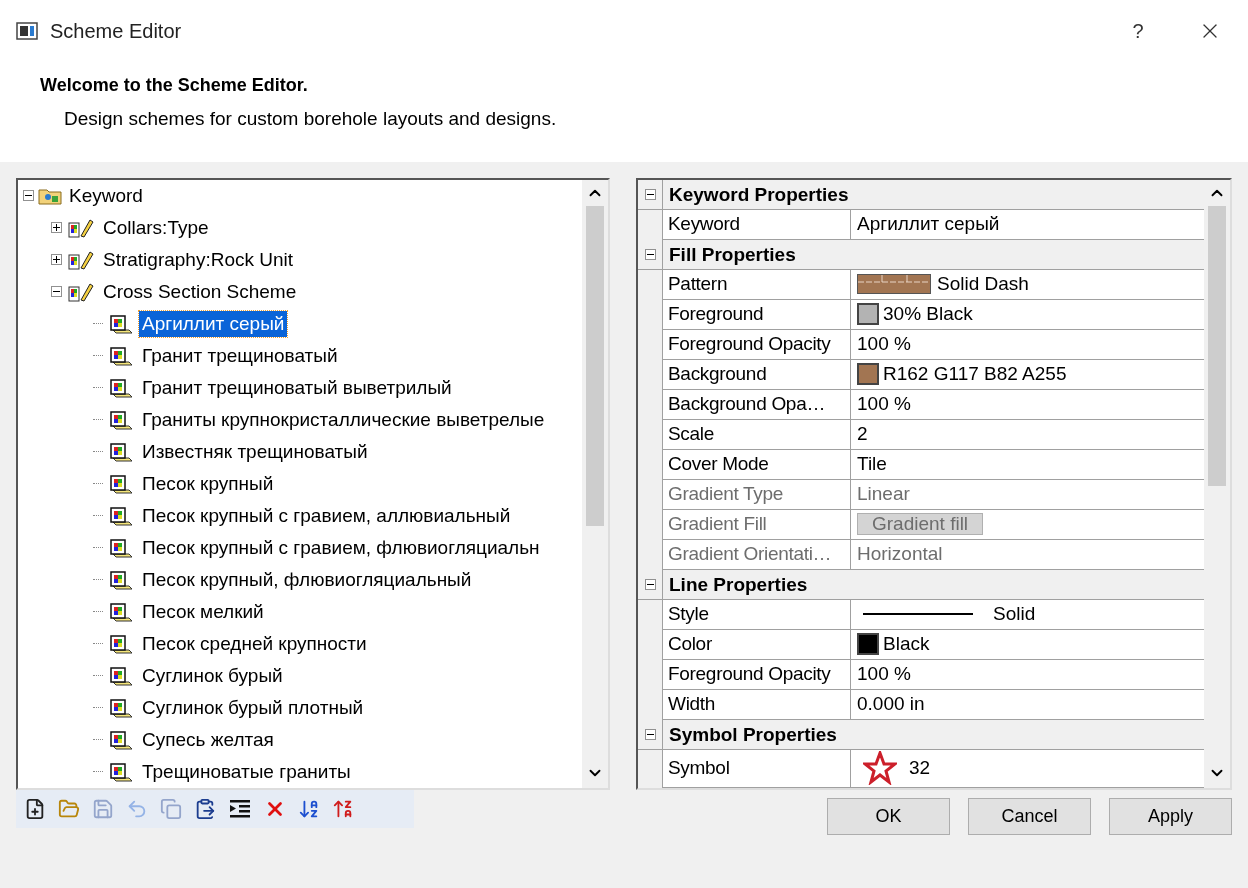  Describe the element at coordinates (254, 643) in the screenshot. I see `tree-item: Песок средней крупности` at that location.